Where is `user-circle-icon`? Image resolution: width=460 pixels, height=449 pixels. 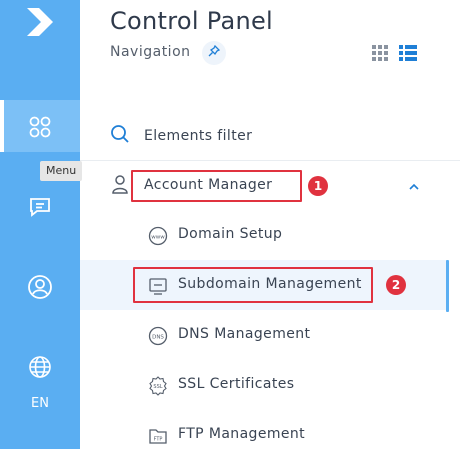 user-circle-icon is located at coordinates (40, 287).